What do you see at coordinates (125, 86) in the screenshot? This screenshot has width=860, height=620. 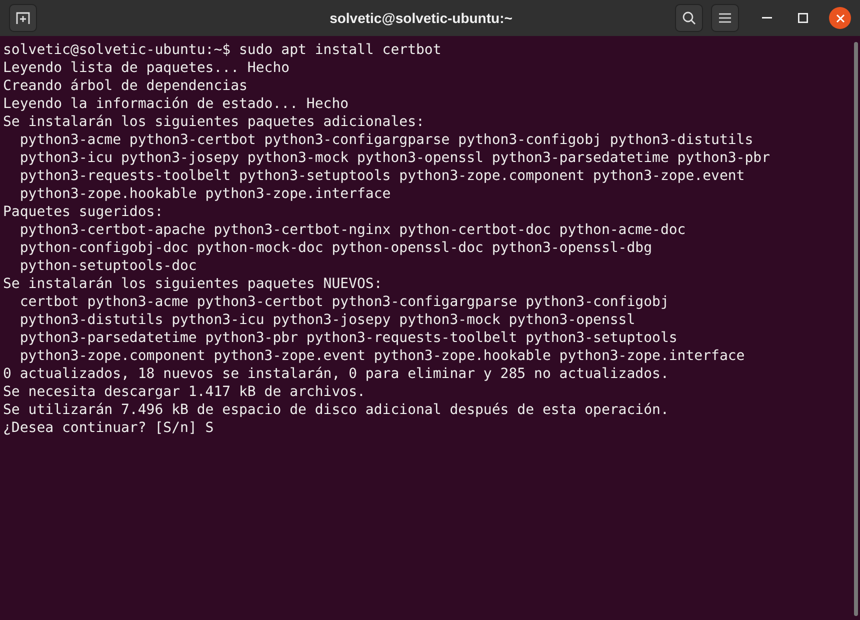 I see `terminal-line: Creando árbol de dependencias` at bounding box center [125, 86].